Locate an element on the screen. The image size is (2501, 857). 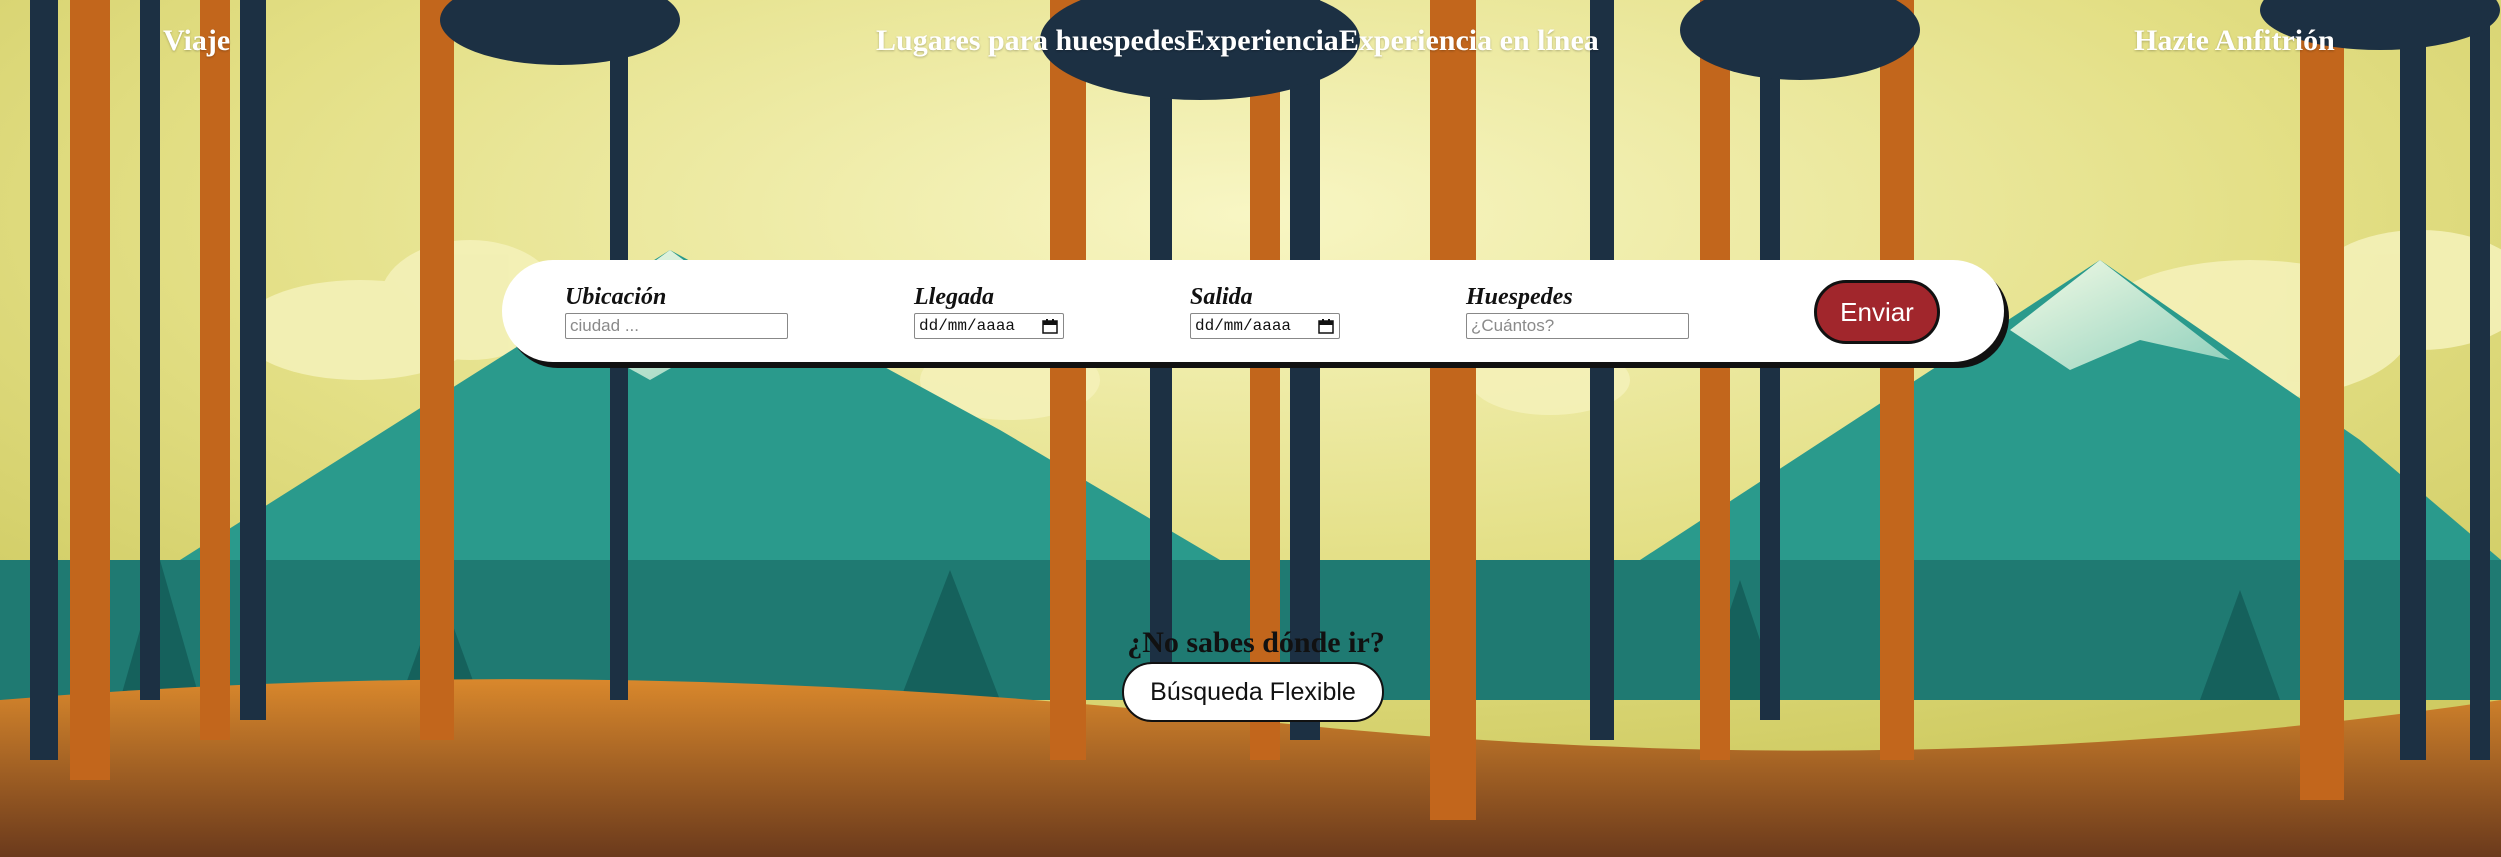
departure-date-placeholder: dd/mm/aaaa is located at coordinates (1243, 326).